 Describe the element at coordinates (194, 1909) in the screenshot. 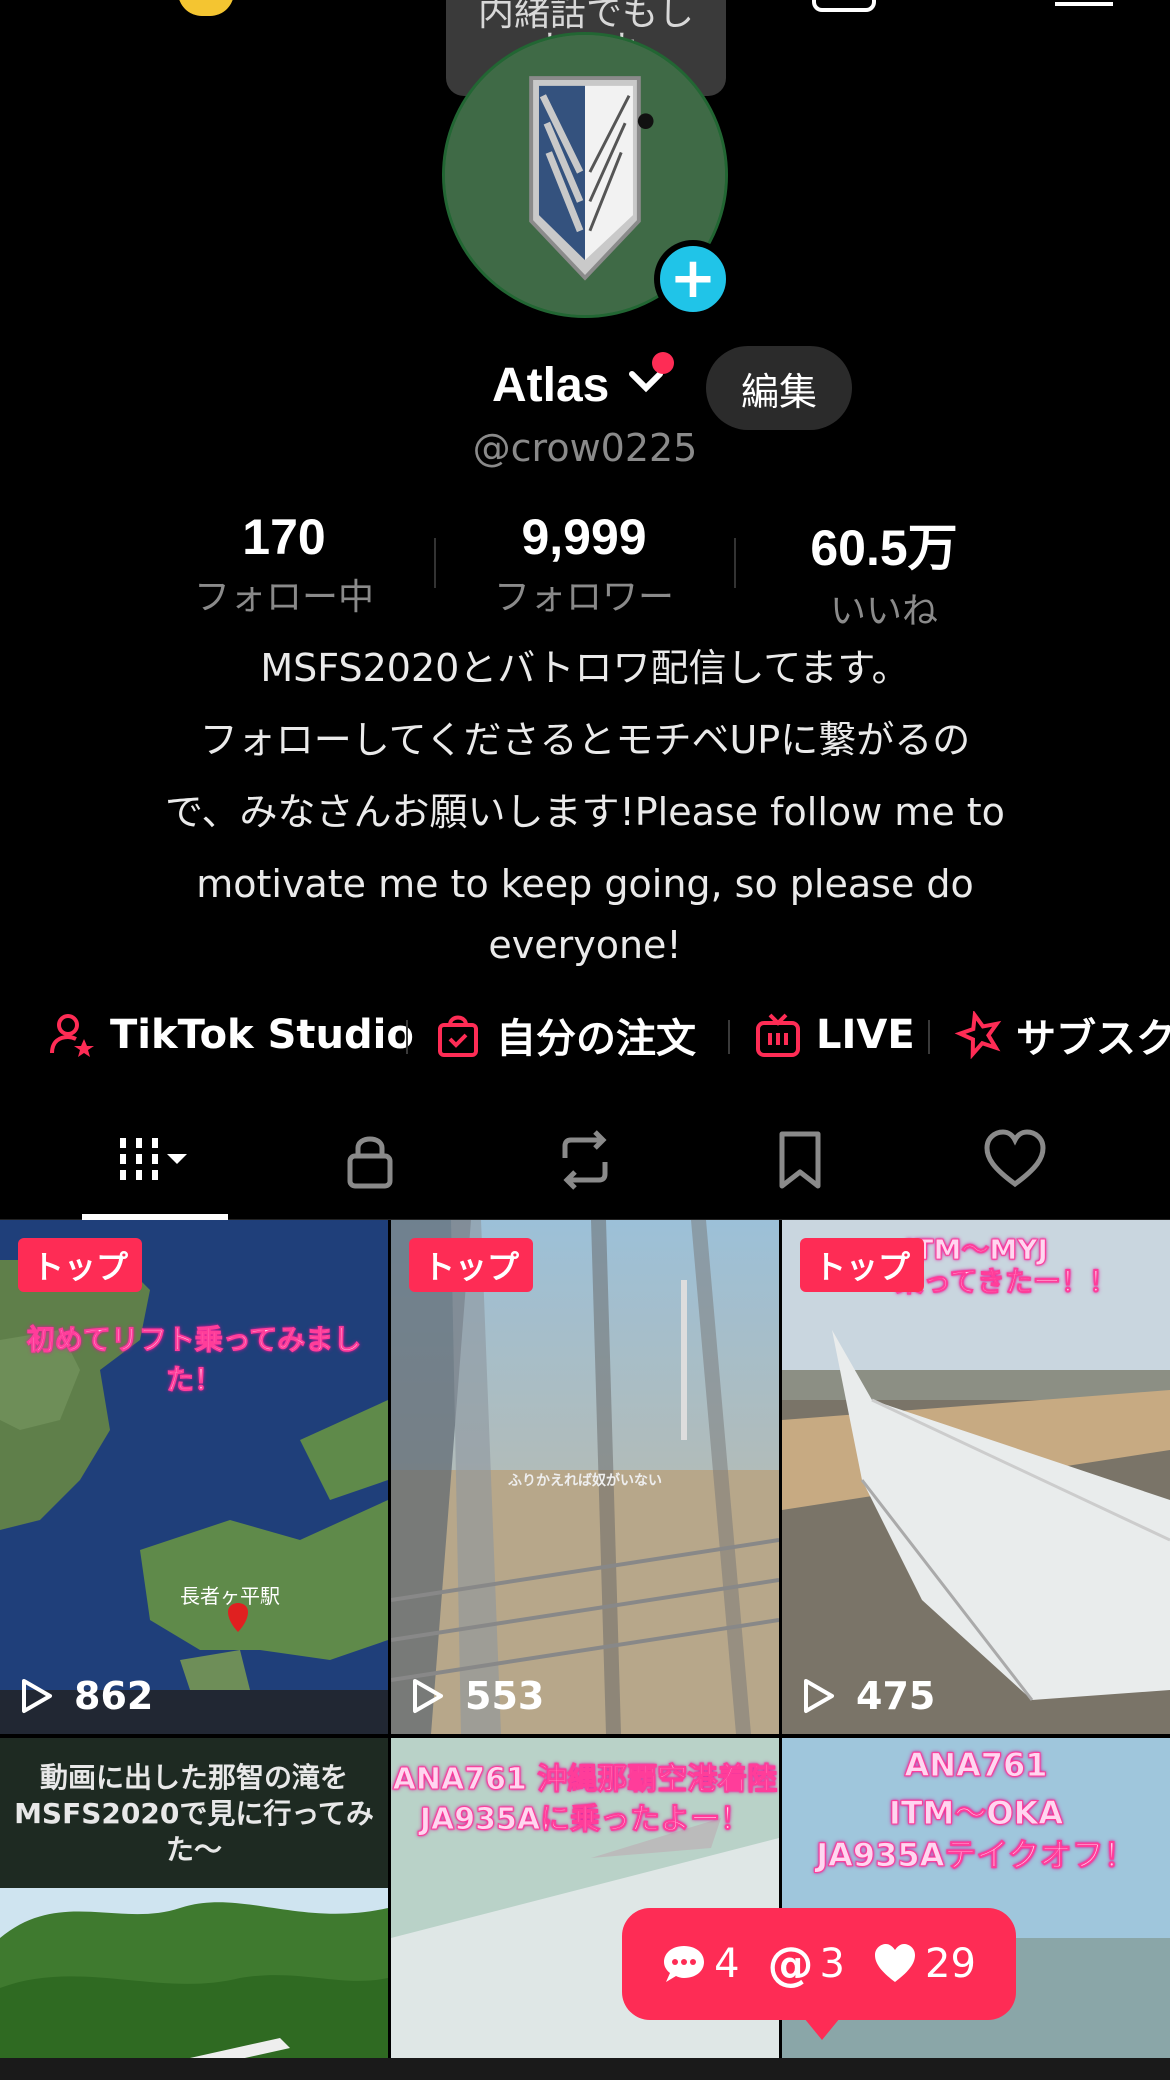

I see `video-thumbnail: 動画に出した那智の滝を MSFS2020で見に行ってみ た〜` at that location.